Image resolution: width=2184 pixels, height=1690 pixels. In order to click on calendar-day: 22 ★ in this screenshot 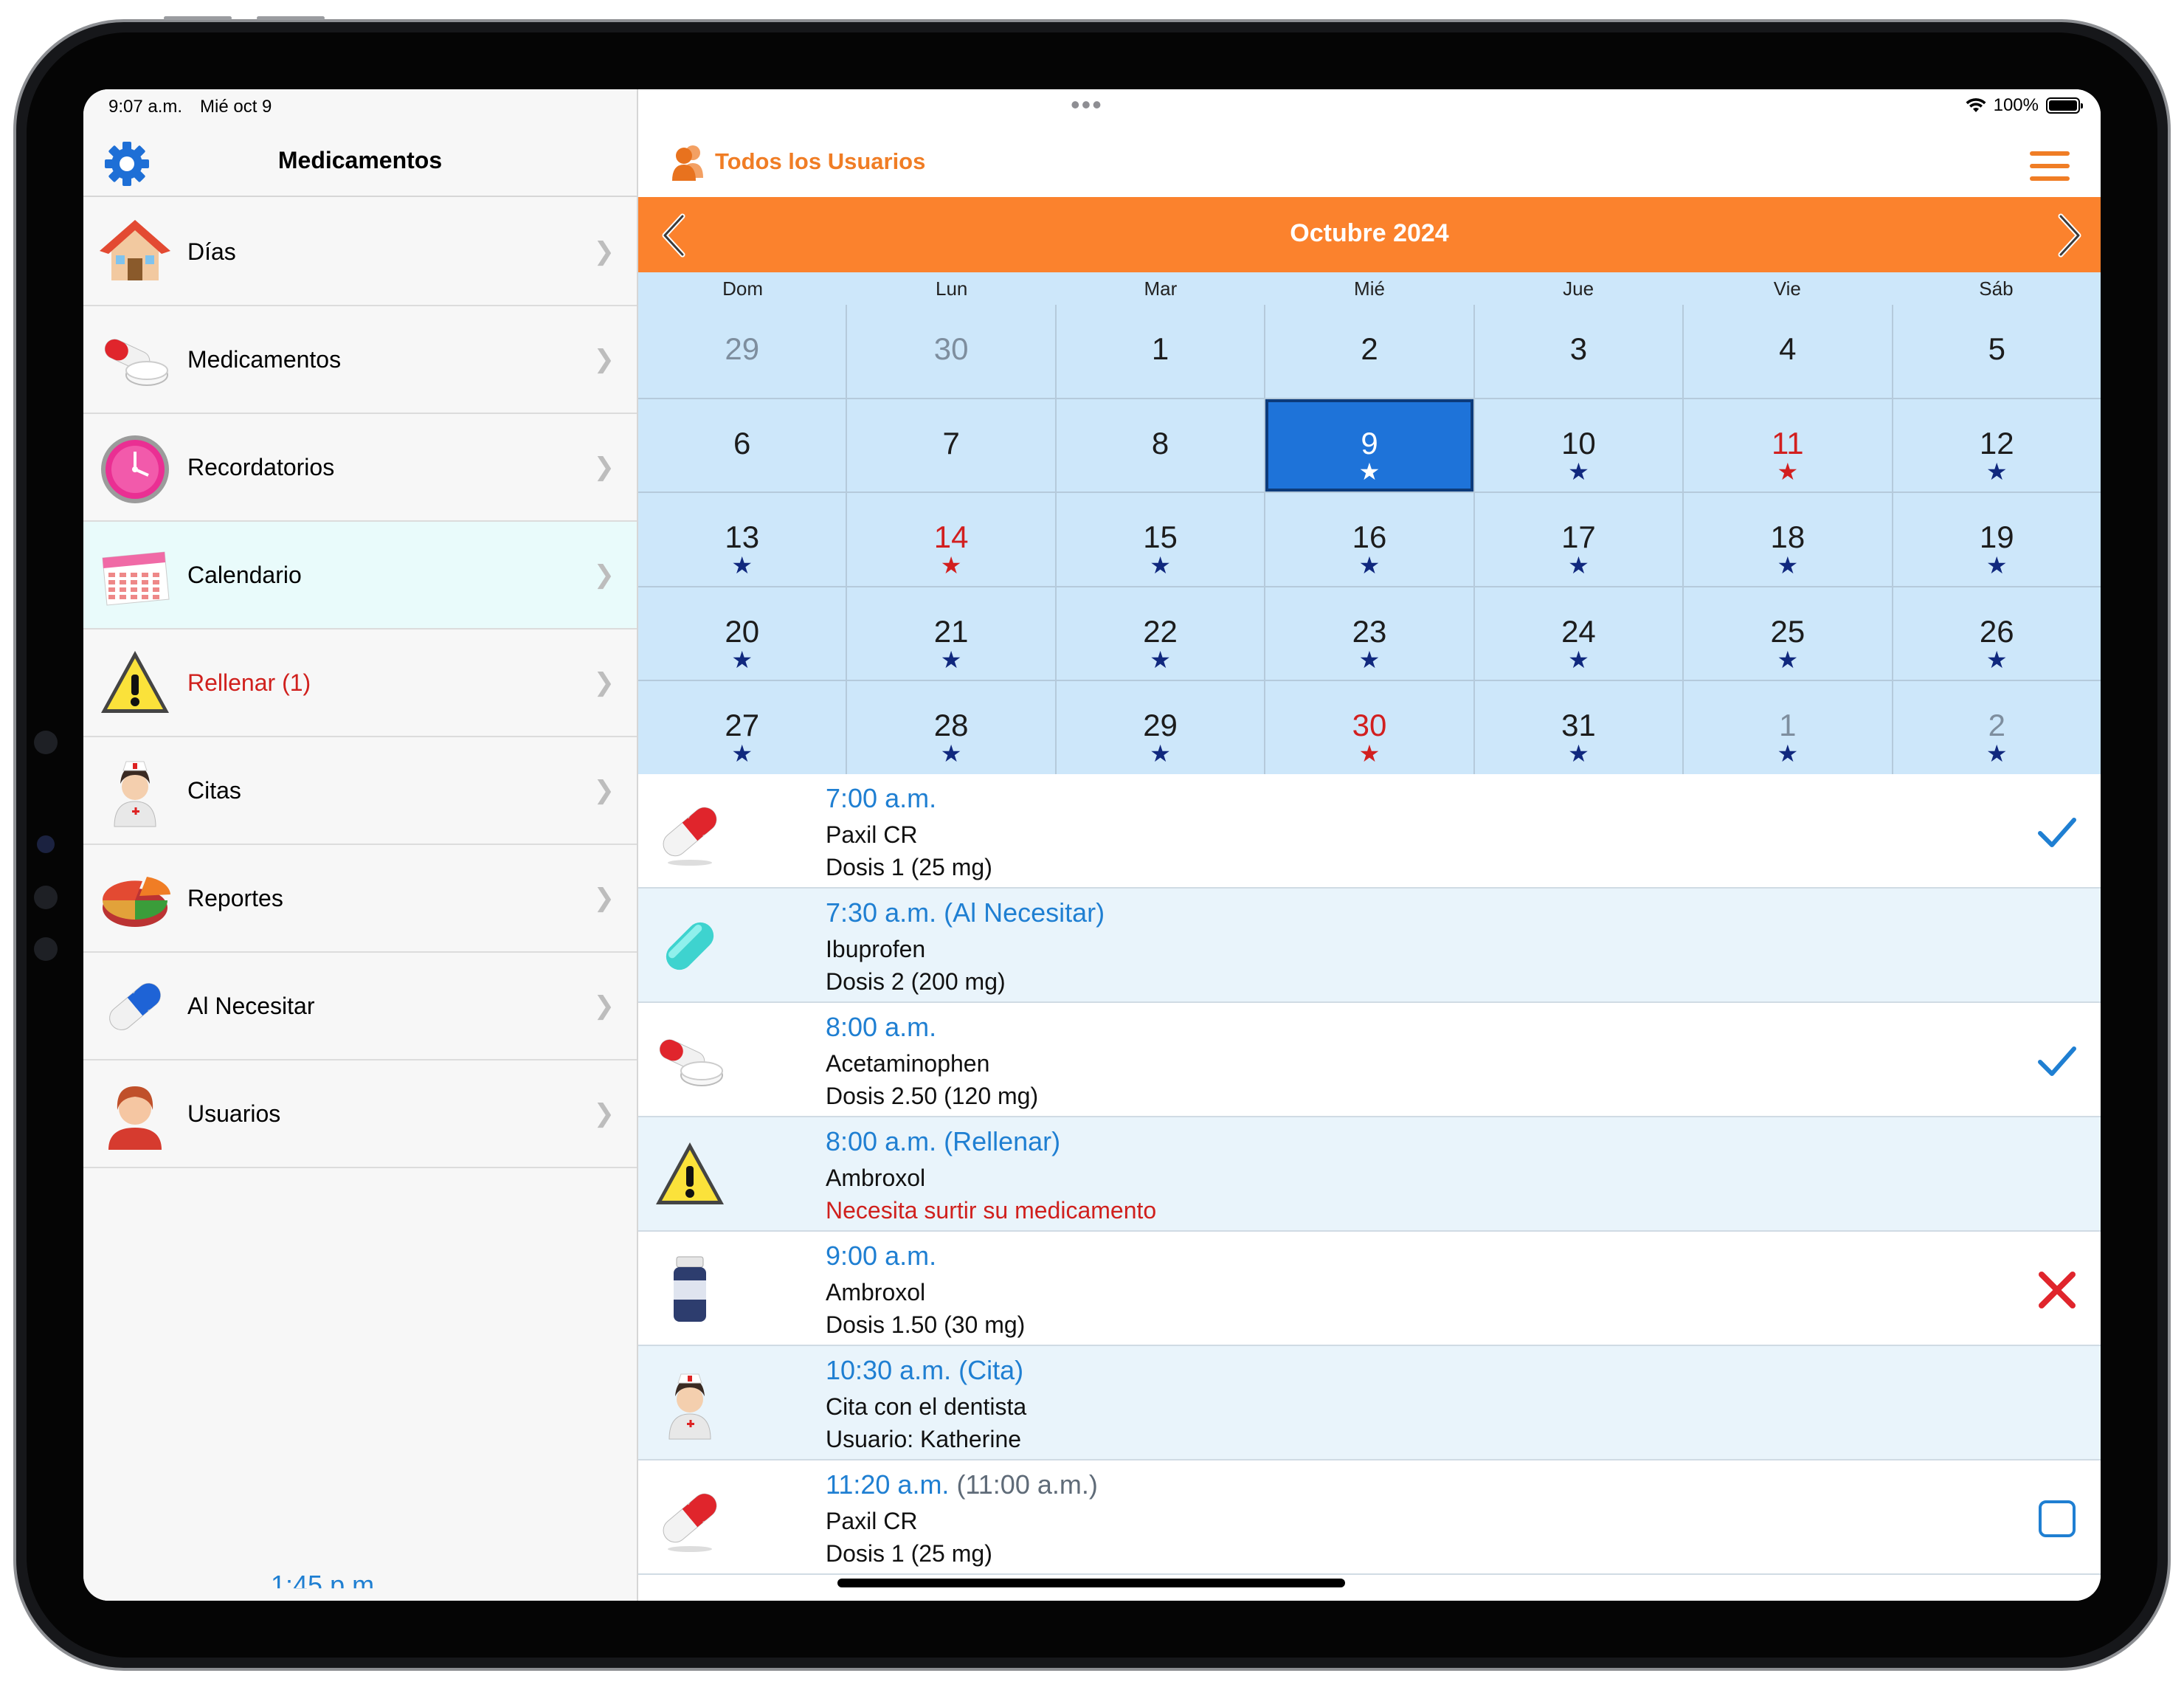, I will do `click(1160, 634)`.